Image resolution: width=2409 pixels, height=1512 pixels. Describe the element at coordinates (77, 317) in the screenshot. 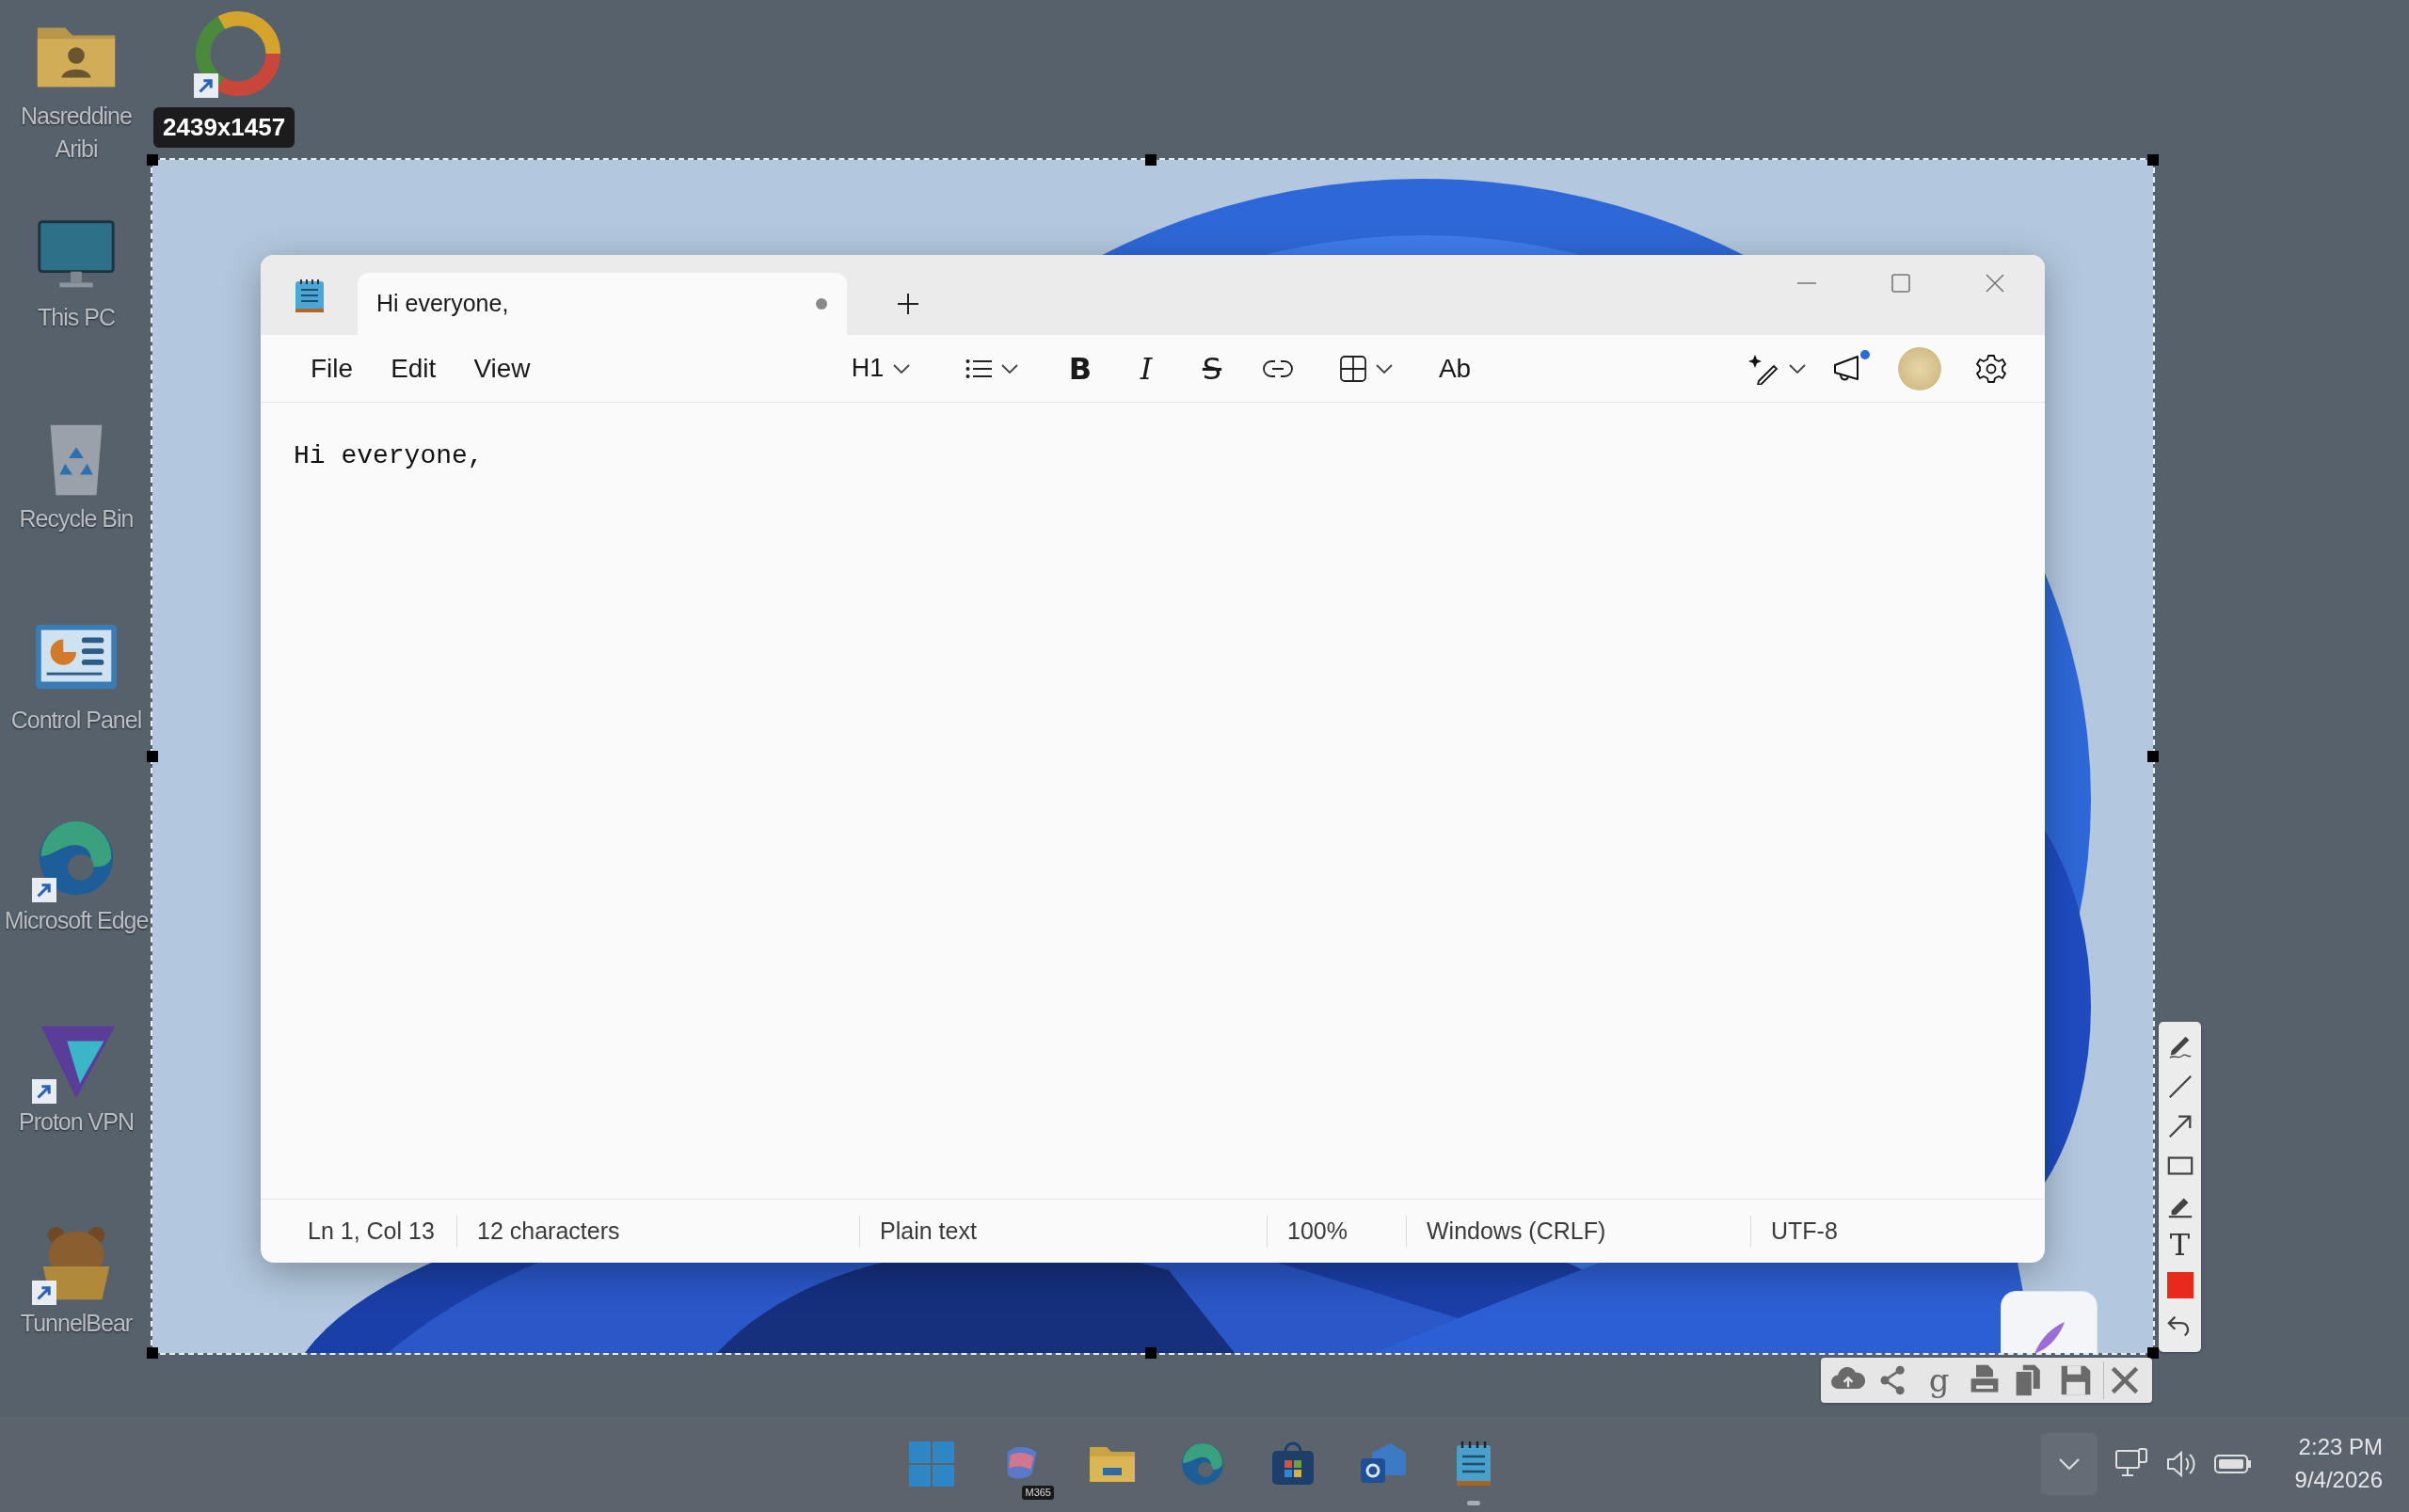

I see `icon-label: This PC` at that location.